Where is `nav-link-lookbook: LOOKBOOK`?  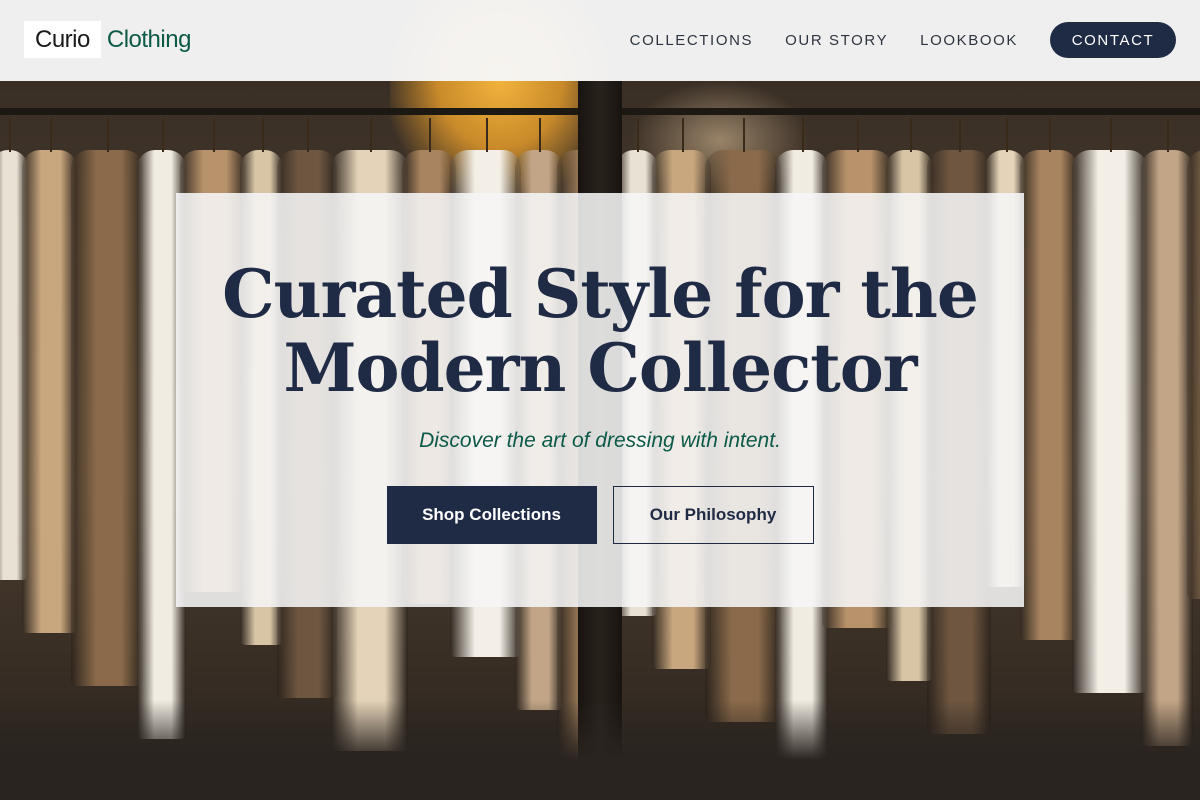 nav-link-lookbook: LOOKBOOK is located at coordinates (969, 40).